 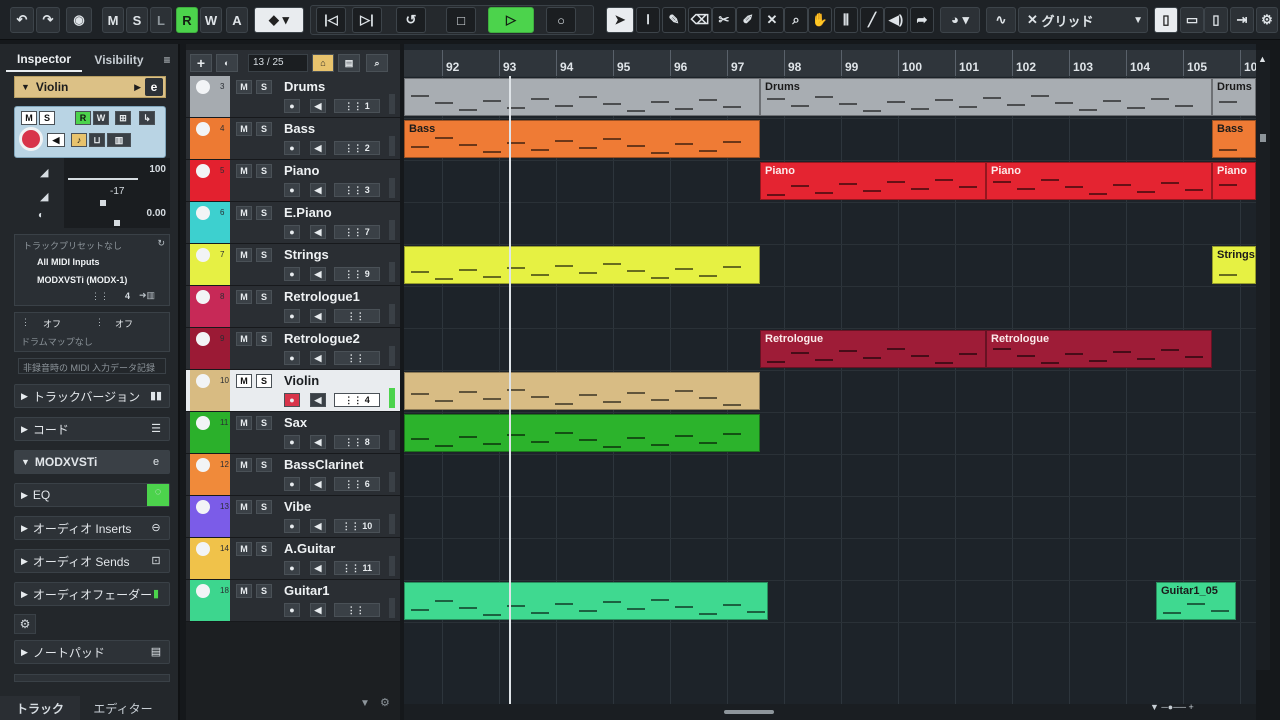 I want to click on section-notepad: ▶ ノートパッド ▤, so click(x=92, y=652).